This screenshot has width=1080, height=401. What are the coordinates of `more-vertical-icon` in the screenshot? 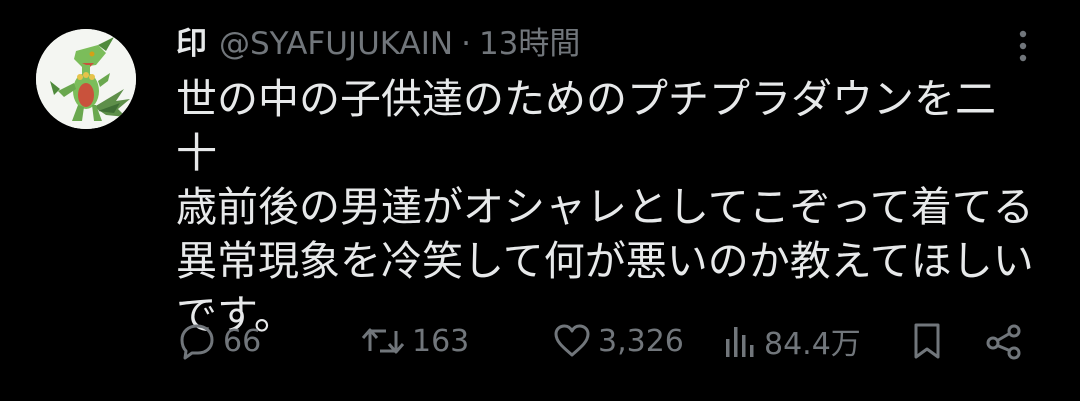 It's located at (1023, 46).